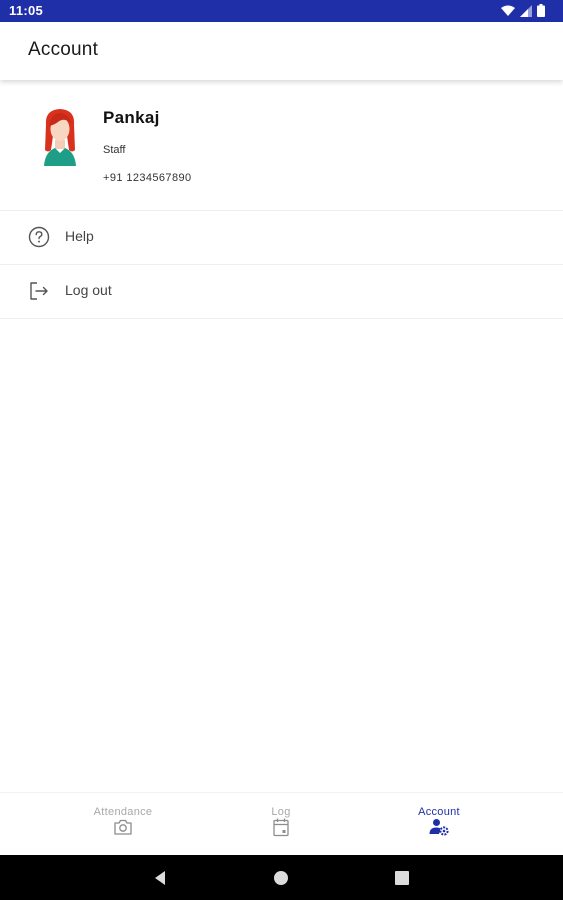 The width and height of the screenshot is (563, 900). I want to click on help-label: Help, so click(79, 236).